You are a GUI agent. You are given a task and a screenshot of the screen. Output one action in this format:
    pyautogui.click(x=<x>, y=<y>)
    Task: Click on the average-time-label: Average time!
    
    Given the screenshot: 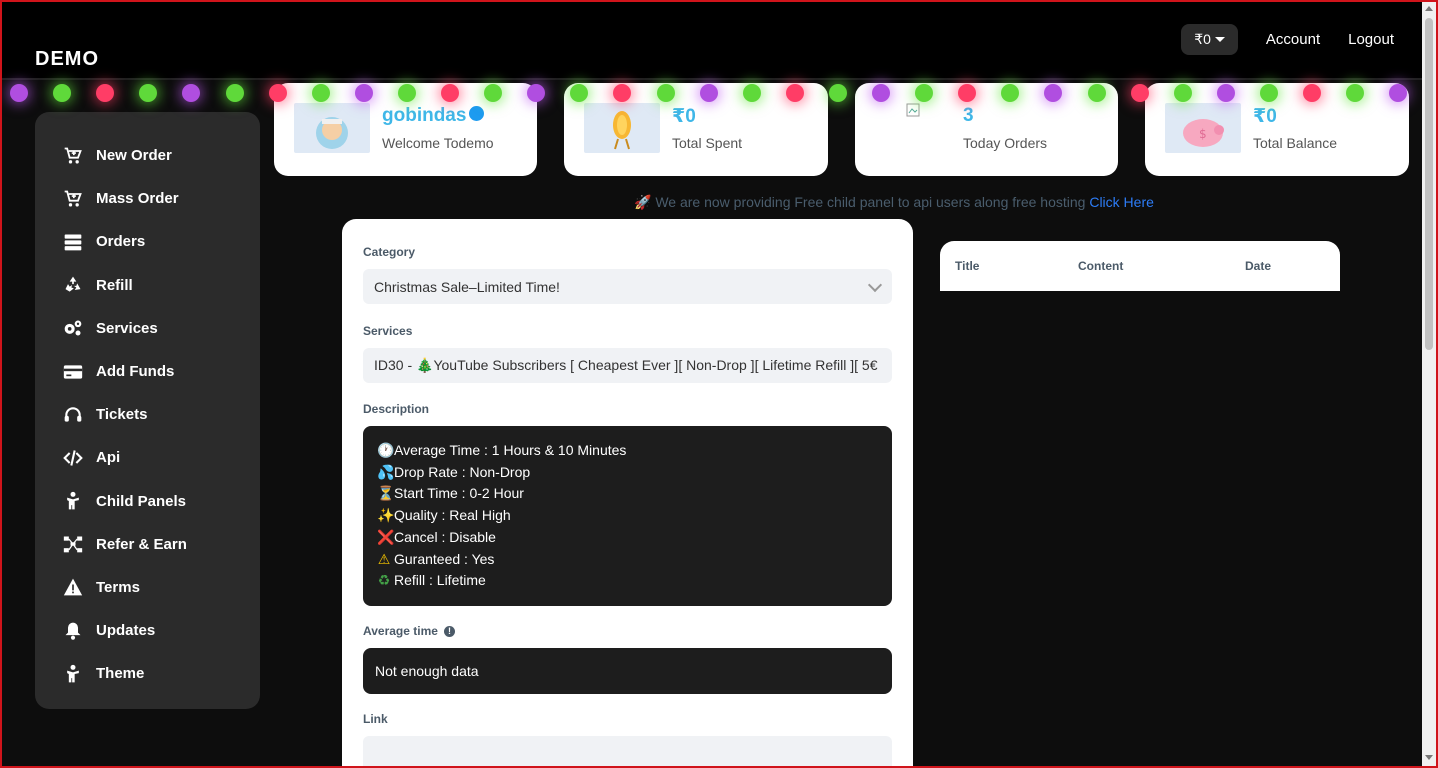 What is the action you would take?
    pyautogui.click(x=627, y=631)
    